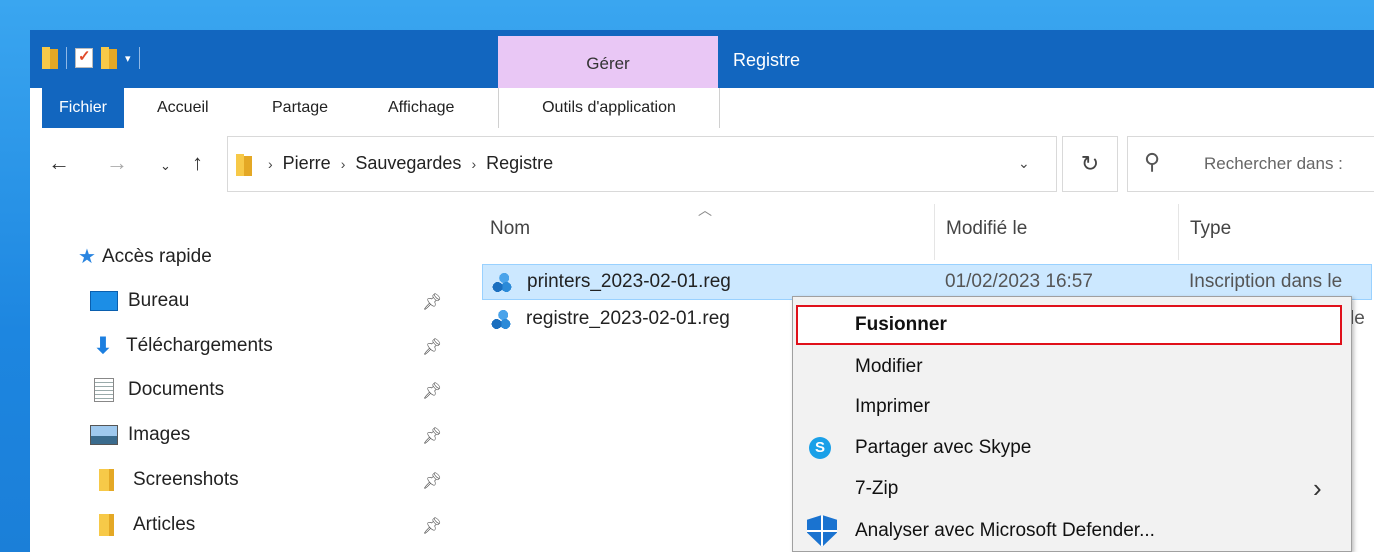 The height and width of the screenshot is (552, 1374). I want to click on tab-affichage: Affichage, so click(421, 108).